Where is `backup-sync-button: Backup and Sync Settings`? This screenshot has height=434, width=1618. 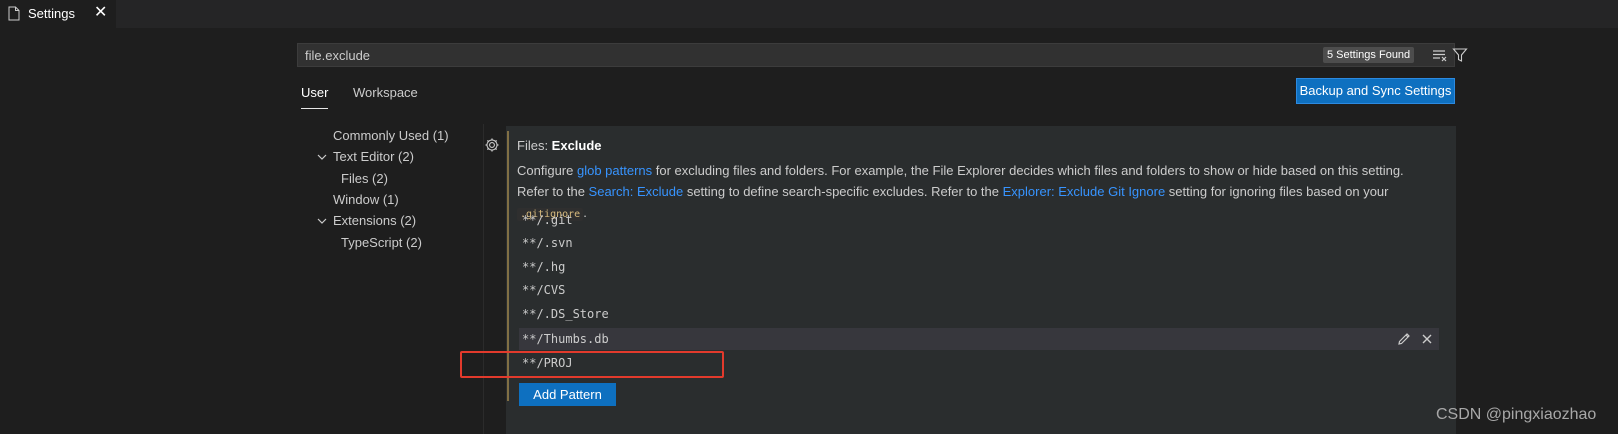 backup-sync-button: Backup and Sync Settings is located at coordinates (1375, 91).